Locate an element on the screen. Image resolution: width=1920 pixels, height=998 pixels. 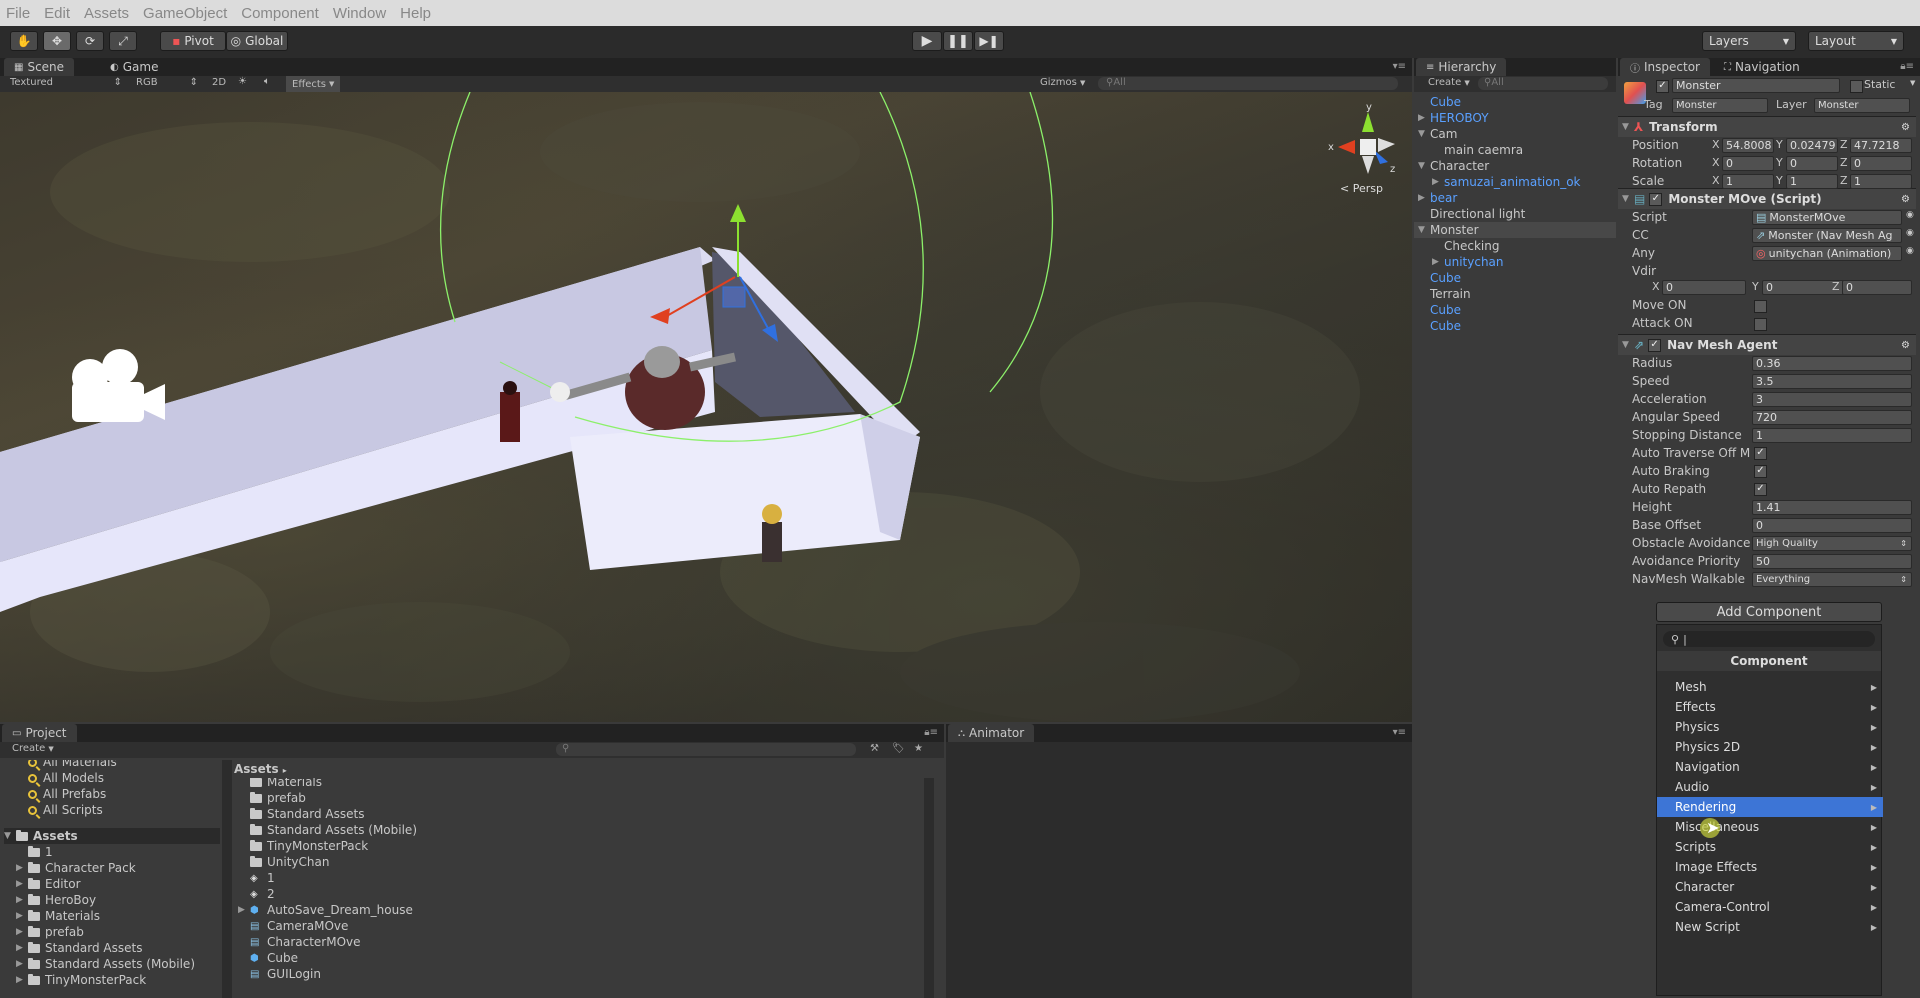
nav-agent-value-field: 3 is located at coordinates (1832, 399).